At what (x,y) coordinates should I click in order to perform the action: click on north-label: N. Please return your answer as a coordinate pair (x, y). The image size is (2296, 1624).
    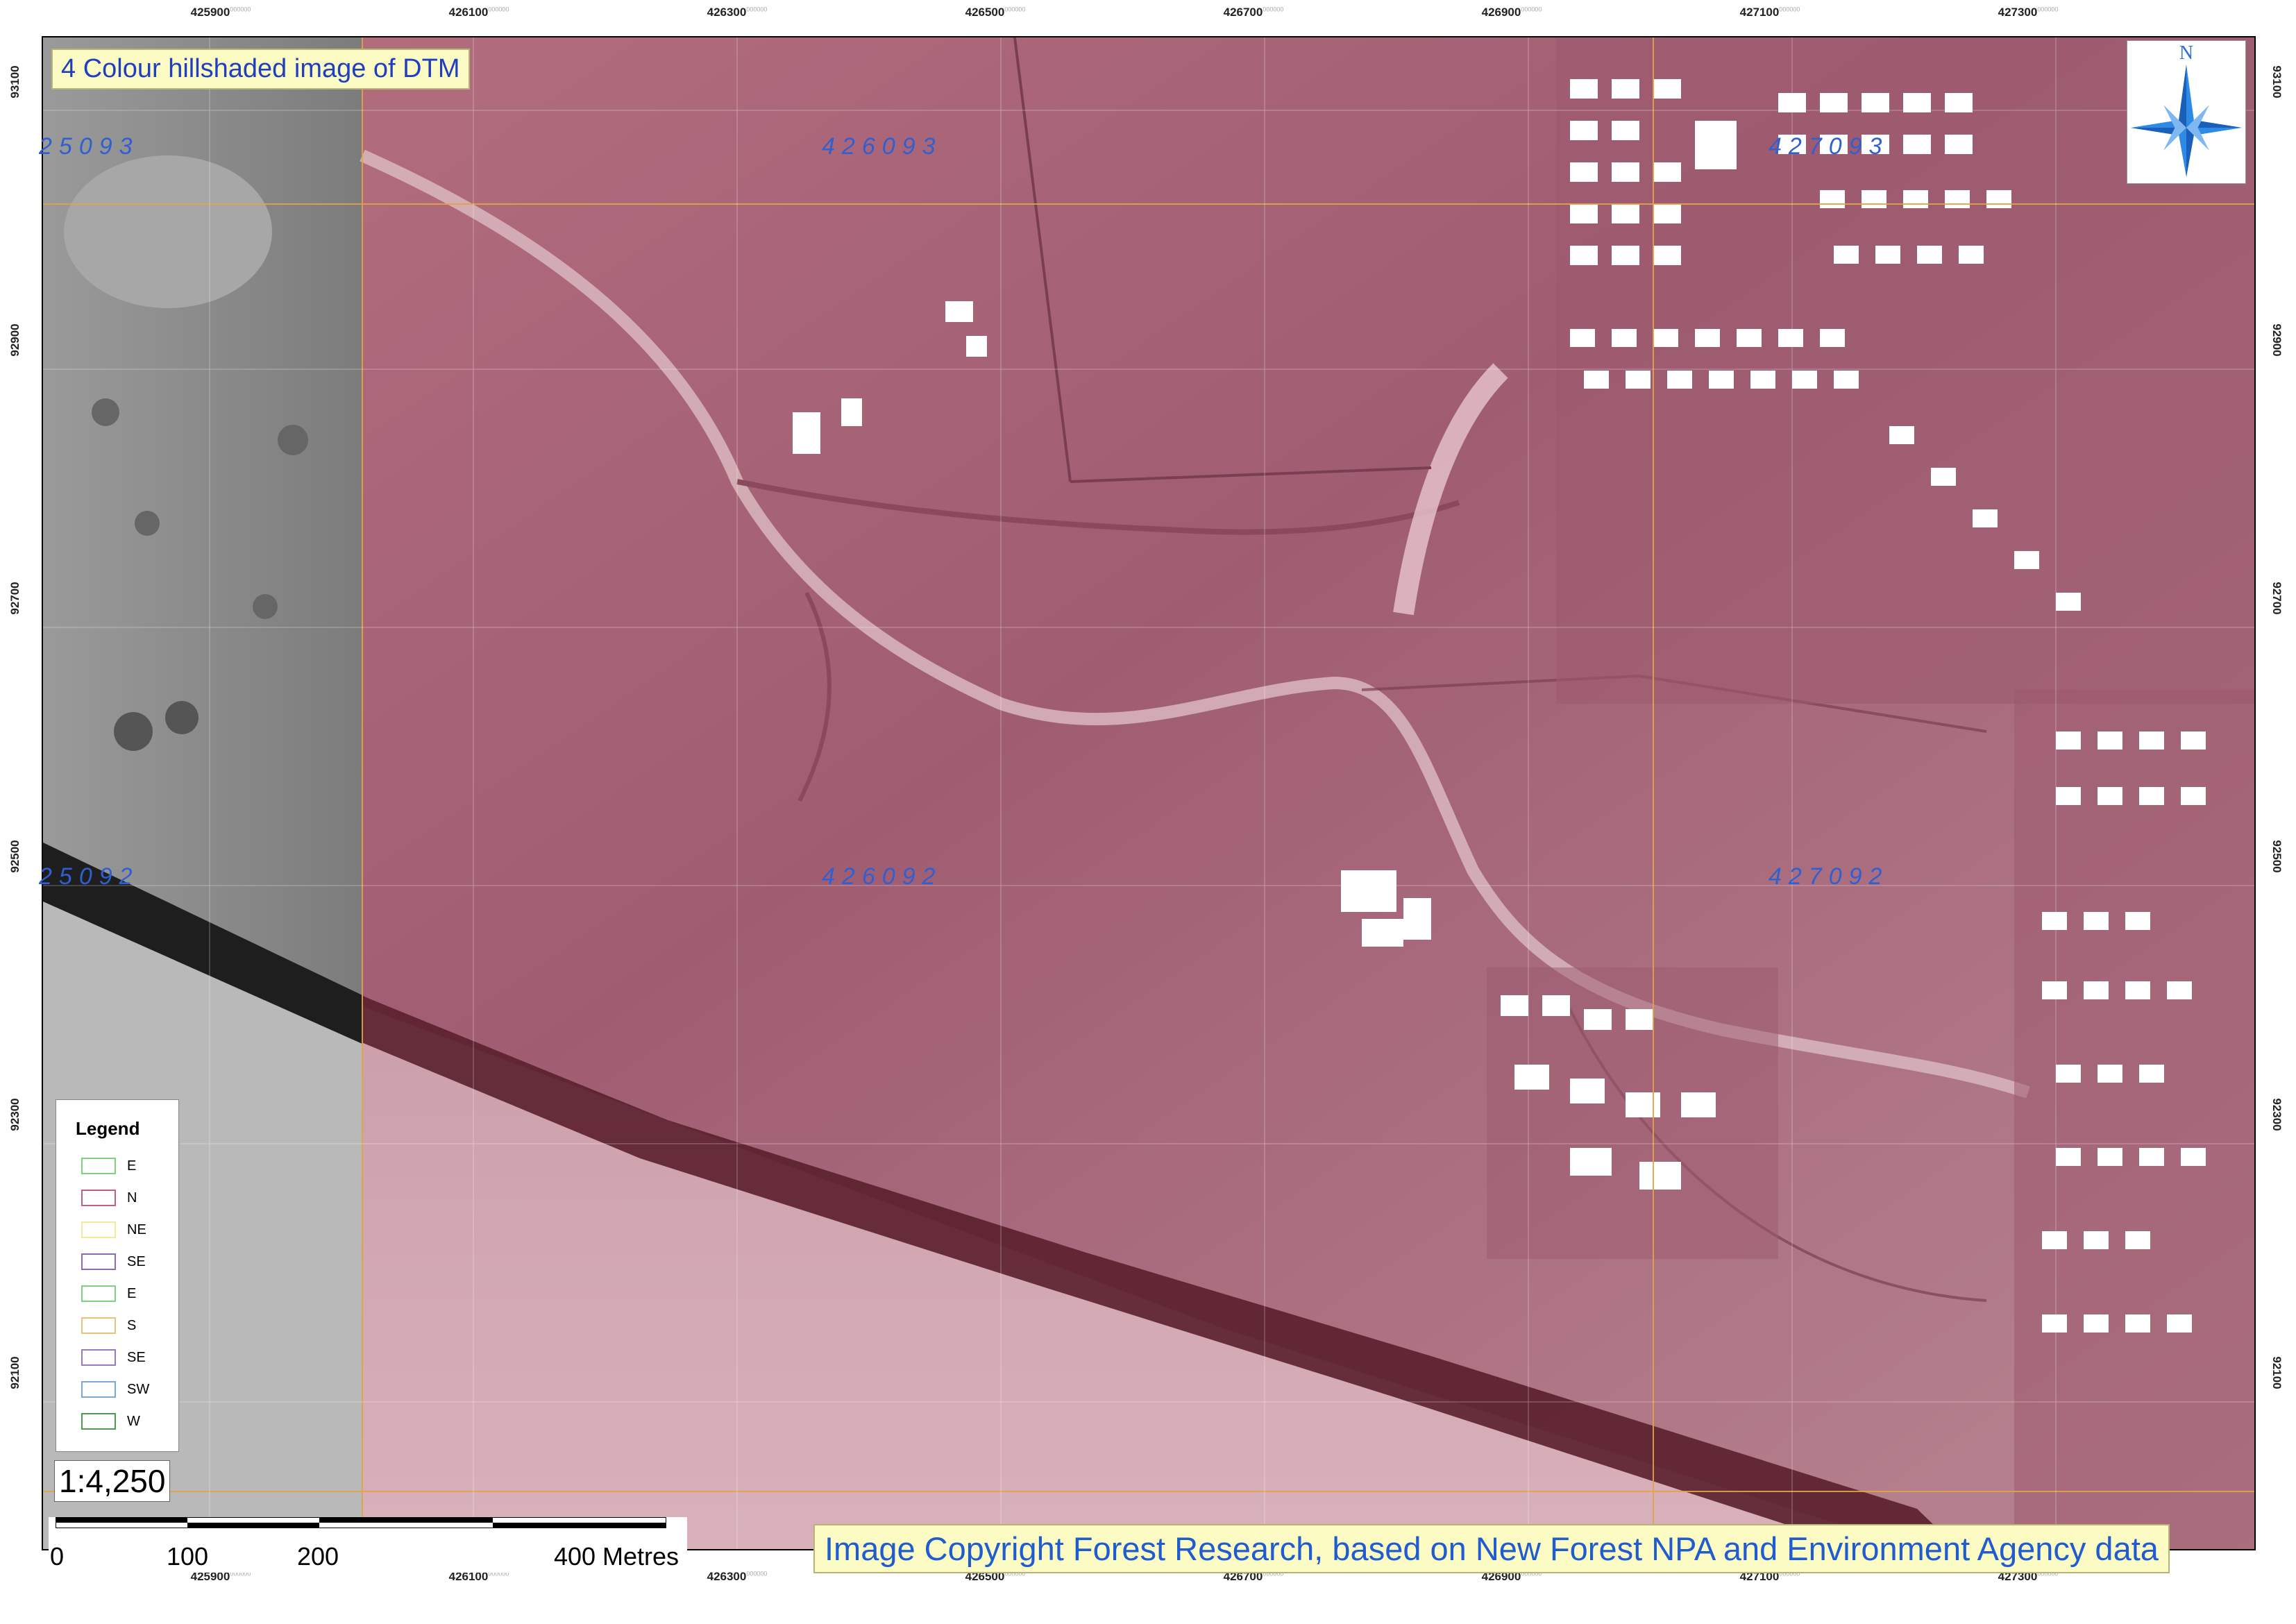
    Looking at the image, I should click on (2186, 53).